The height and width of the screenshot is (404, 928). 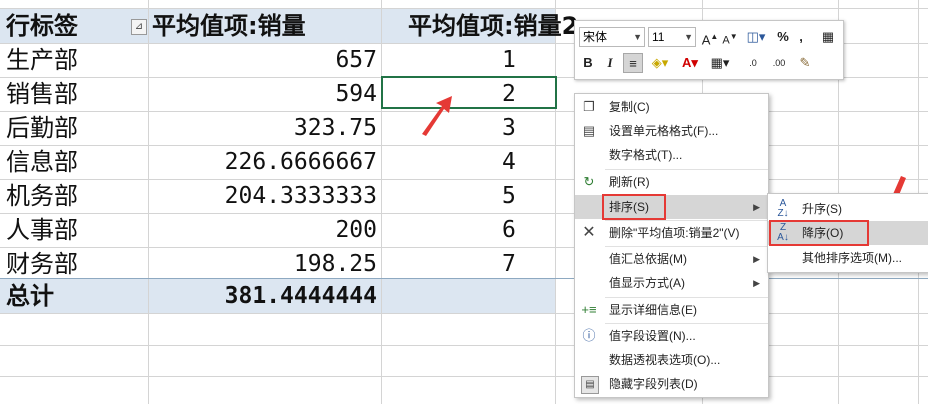 I want to click on table-format-icon: ▦, so click(x=828, y=37).